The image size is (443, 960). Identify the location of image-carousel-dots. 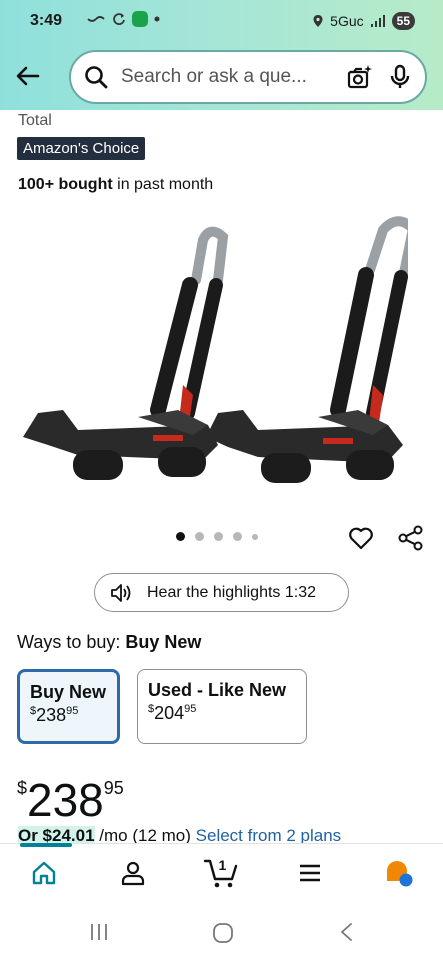
(217, 536).